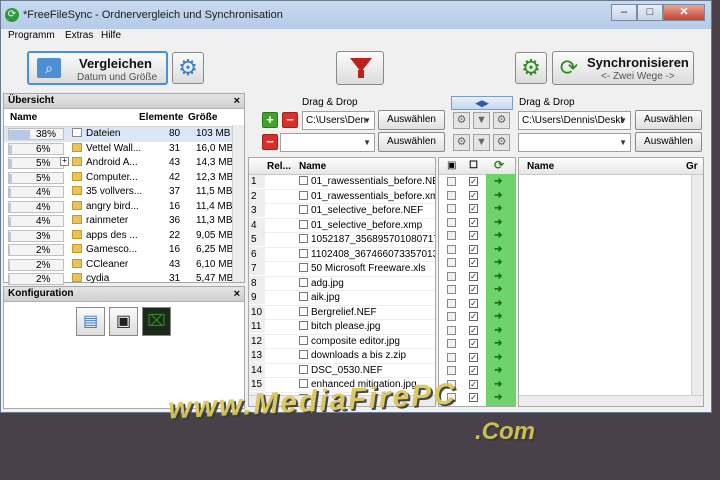 The height and width of the screenshot is (480, 720). What do you see at coordinates (342, 240) in the screenshot?
I see `file-row: 5 1052187_356895701080717_17` at bounding box center [342, 240].